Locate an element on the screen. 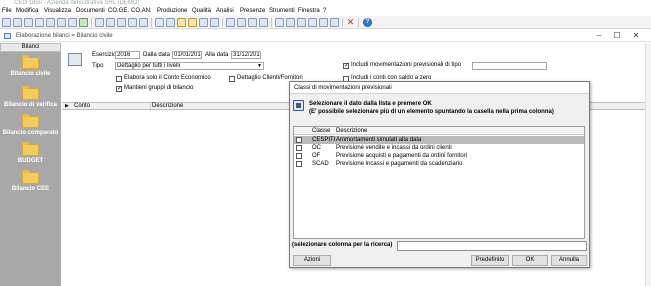 The image size is (651, 286). column-classe: Classe is located at coordinates (321, 131).